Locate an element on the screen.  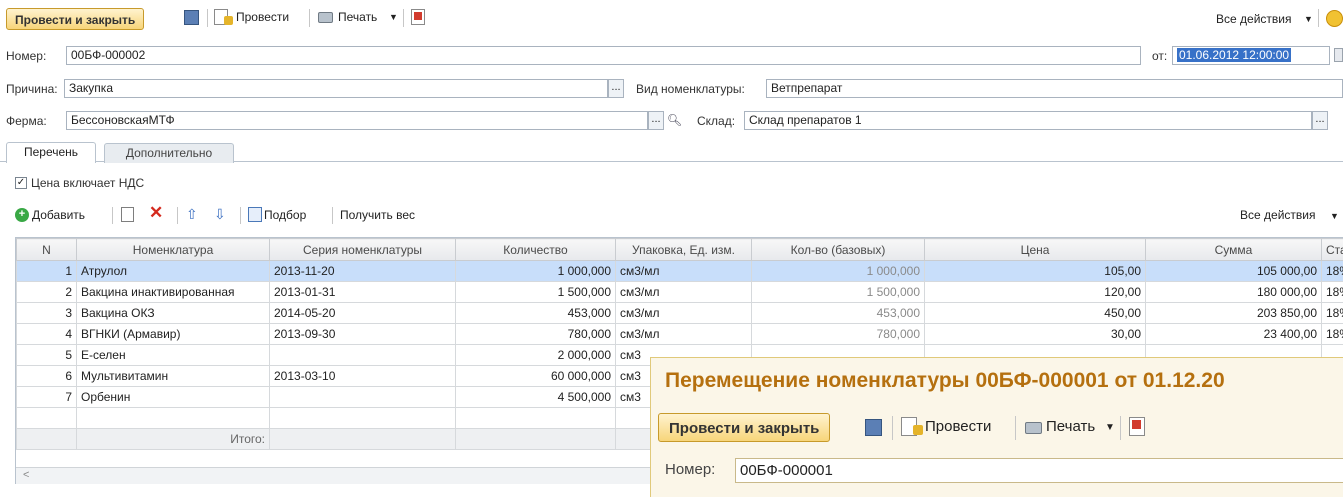
row-price: 450,00 is located at coordinates (1035, 313).